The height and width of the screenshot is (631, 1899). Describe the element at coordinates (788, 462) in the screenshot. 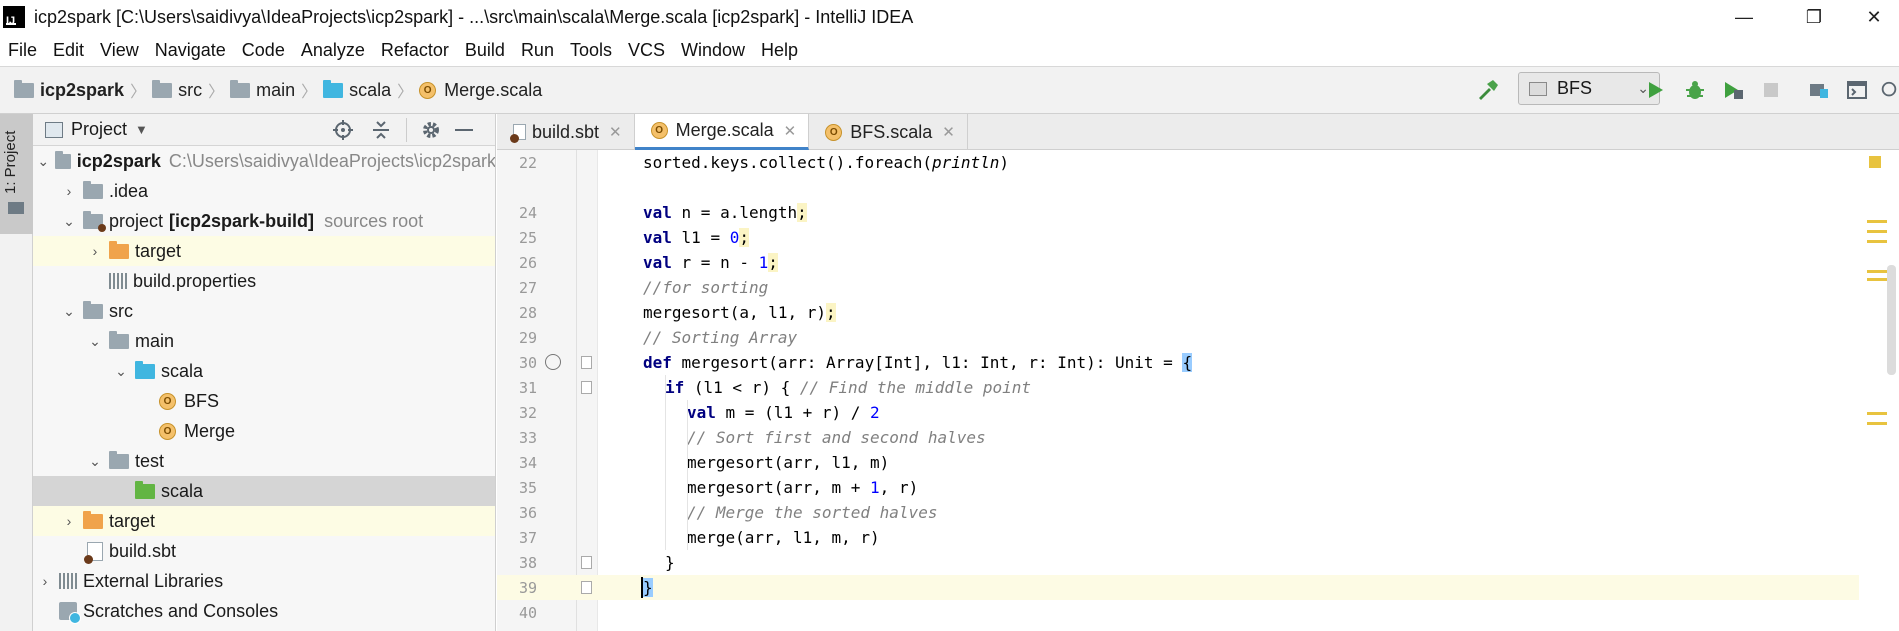

I see `code-text: mergesort(arr, l1, m)` at that location.